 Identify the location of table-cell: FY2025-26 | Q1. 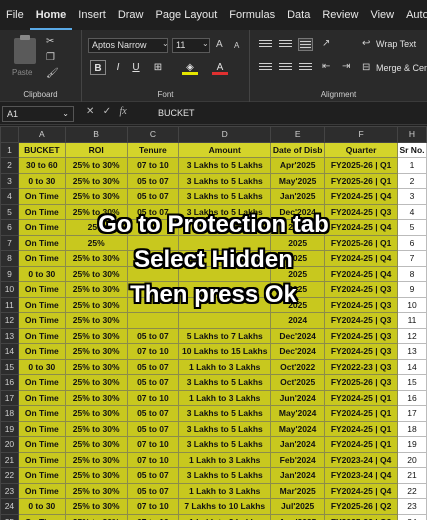
(361, 165).